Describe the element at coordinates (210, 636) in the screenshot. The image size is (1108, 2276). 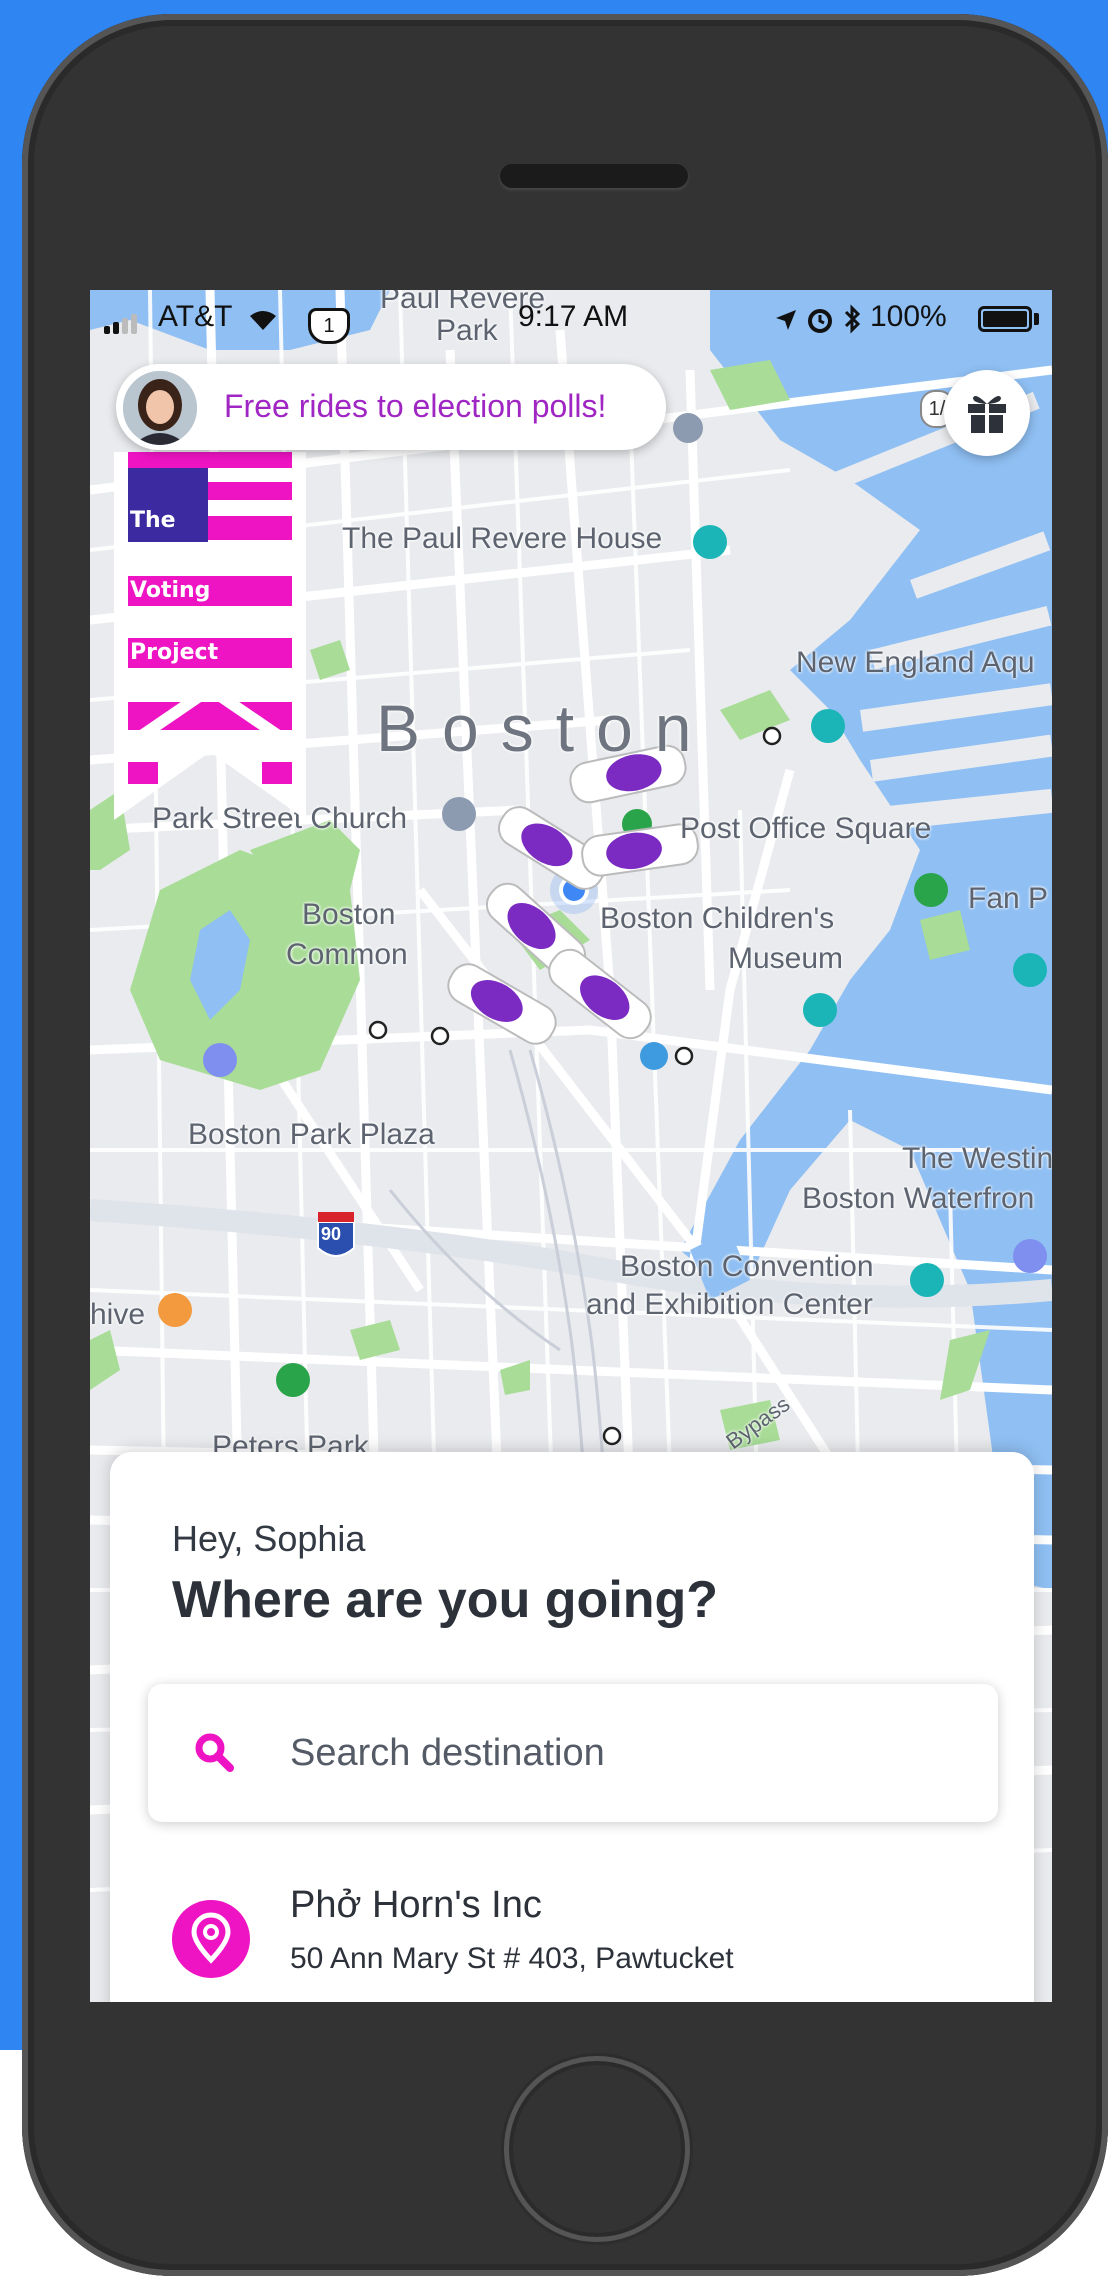
I see `voting-project-banner: The Voting Project` at that location.